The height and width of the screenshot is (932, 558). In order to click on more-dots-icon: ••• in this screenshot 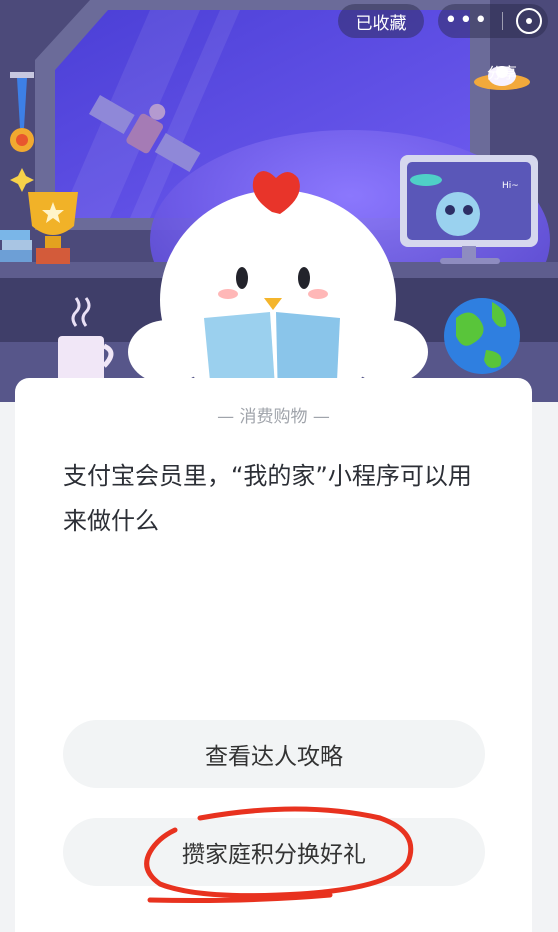, I will do `click(466, 21)`.